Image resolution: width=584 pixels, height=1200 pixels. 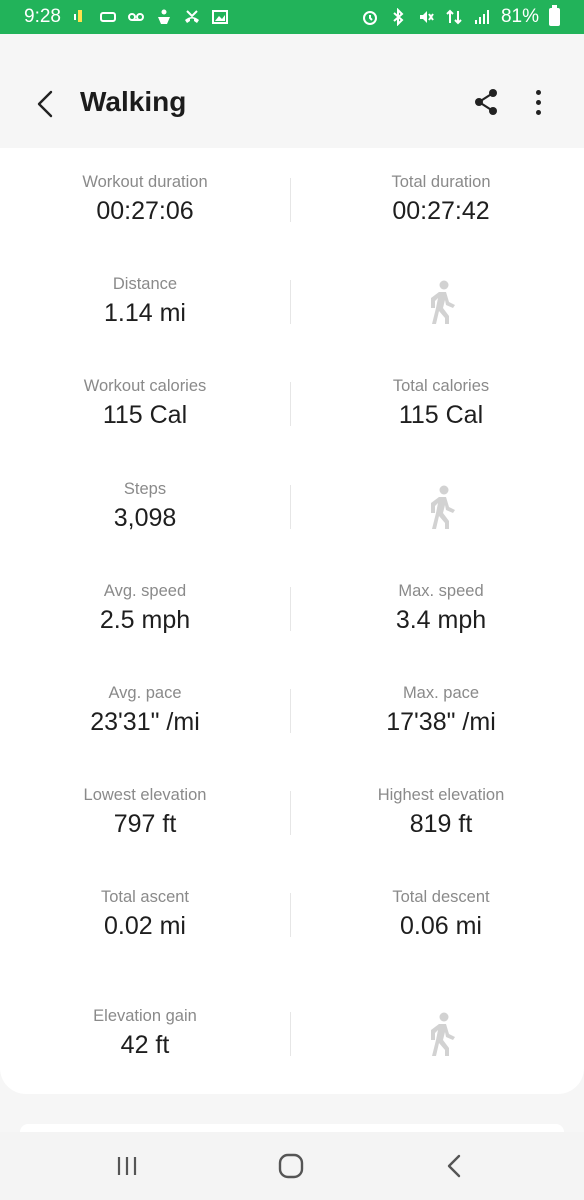 I want to click on voicemail-icon, so click(x=135, y=17).